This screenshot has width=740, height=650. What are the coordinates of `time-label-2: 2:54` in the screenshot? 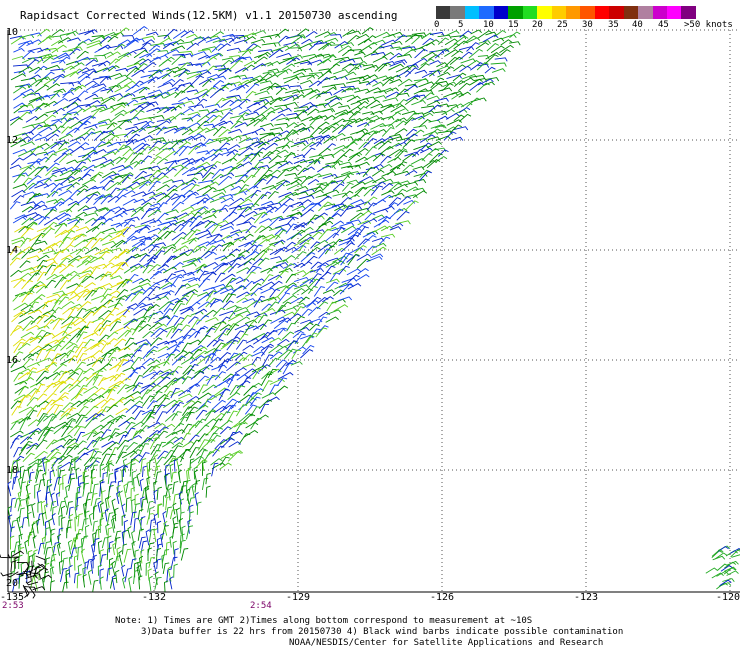 It's located at (261, 606).